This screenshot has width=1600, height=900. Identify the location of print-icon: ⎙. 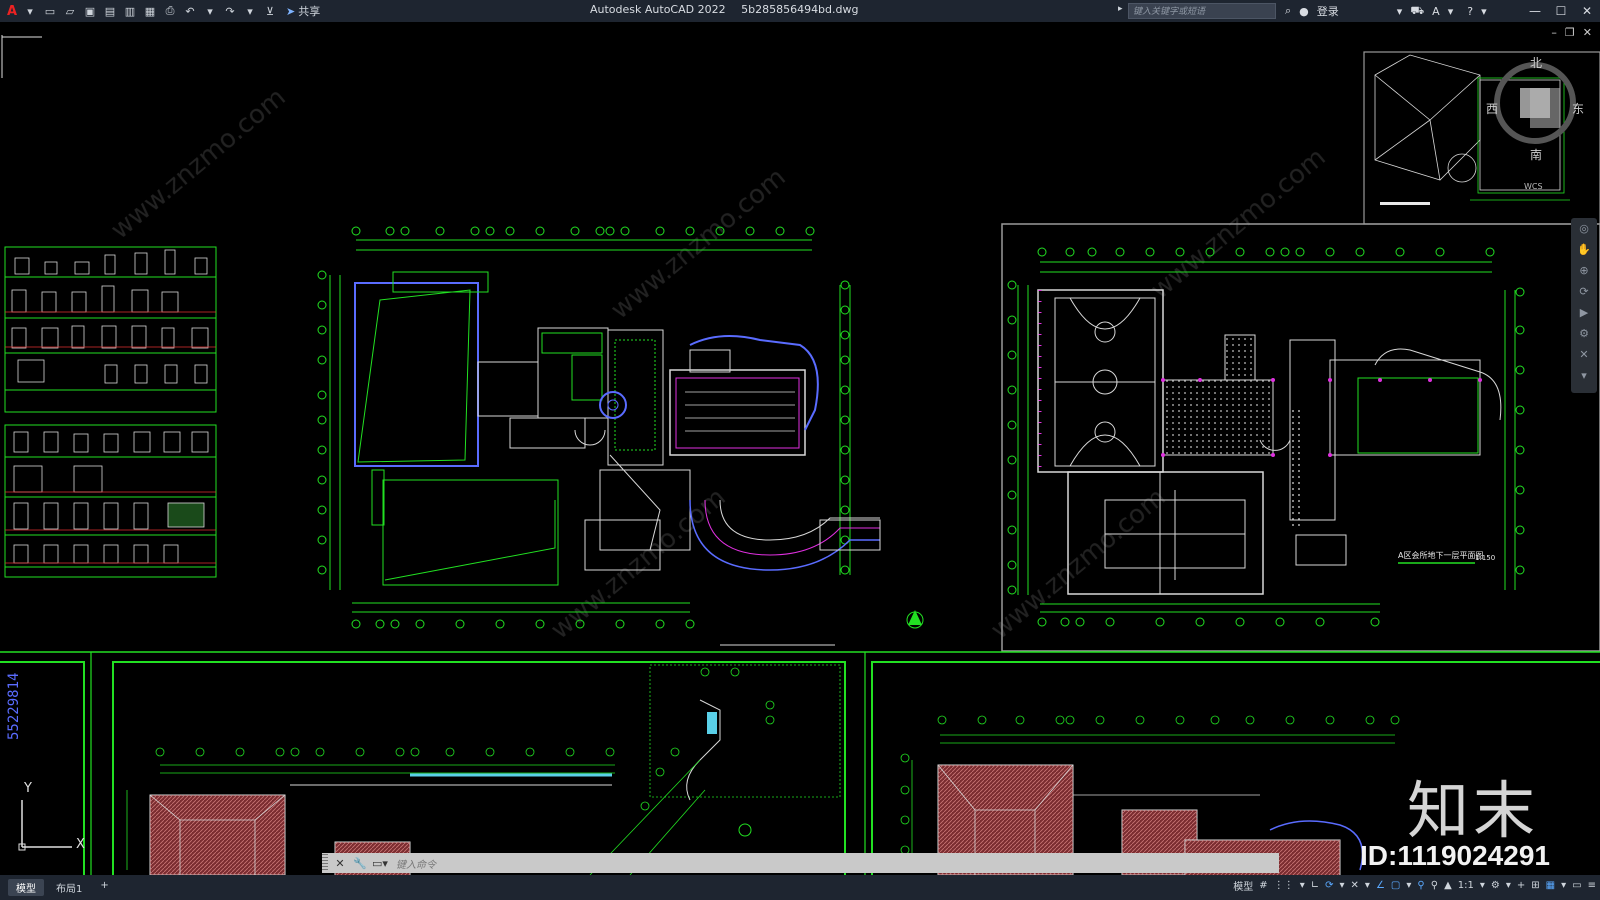
(170, 11).